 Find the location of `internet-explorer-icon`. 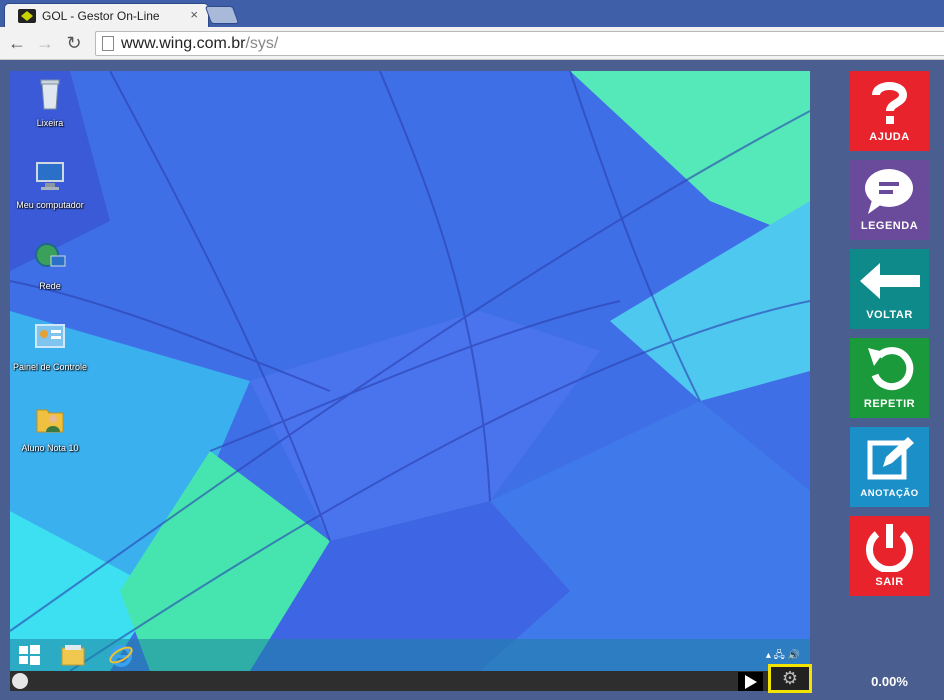

internet-explorer-icon is located at coordinates (121, 655).